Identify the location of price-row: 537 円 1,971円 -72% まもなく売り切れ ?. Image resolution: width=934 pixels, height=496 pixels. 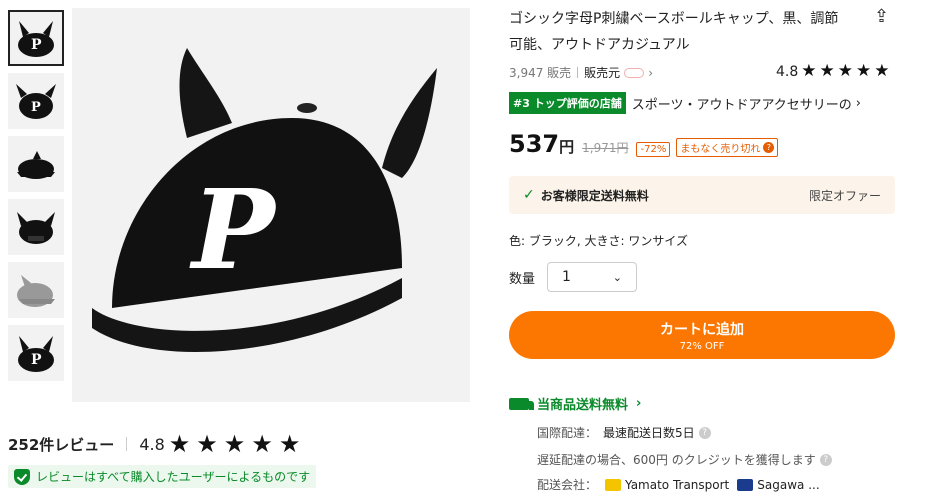
(644, 144).